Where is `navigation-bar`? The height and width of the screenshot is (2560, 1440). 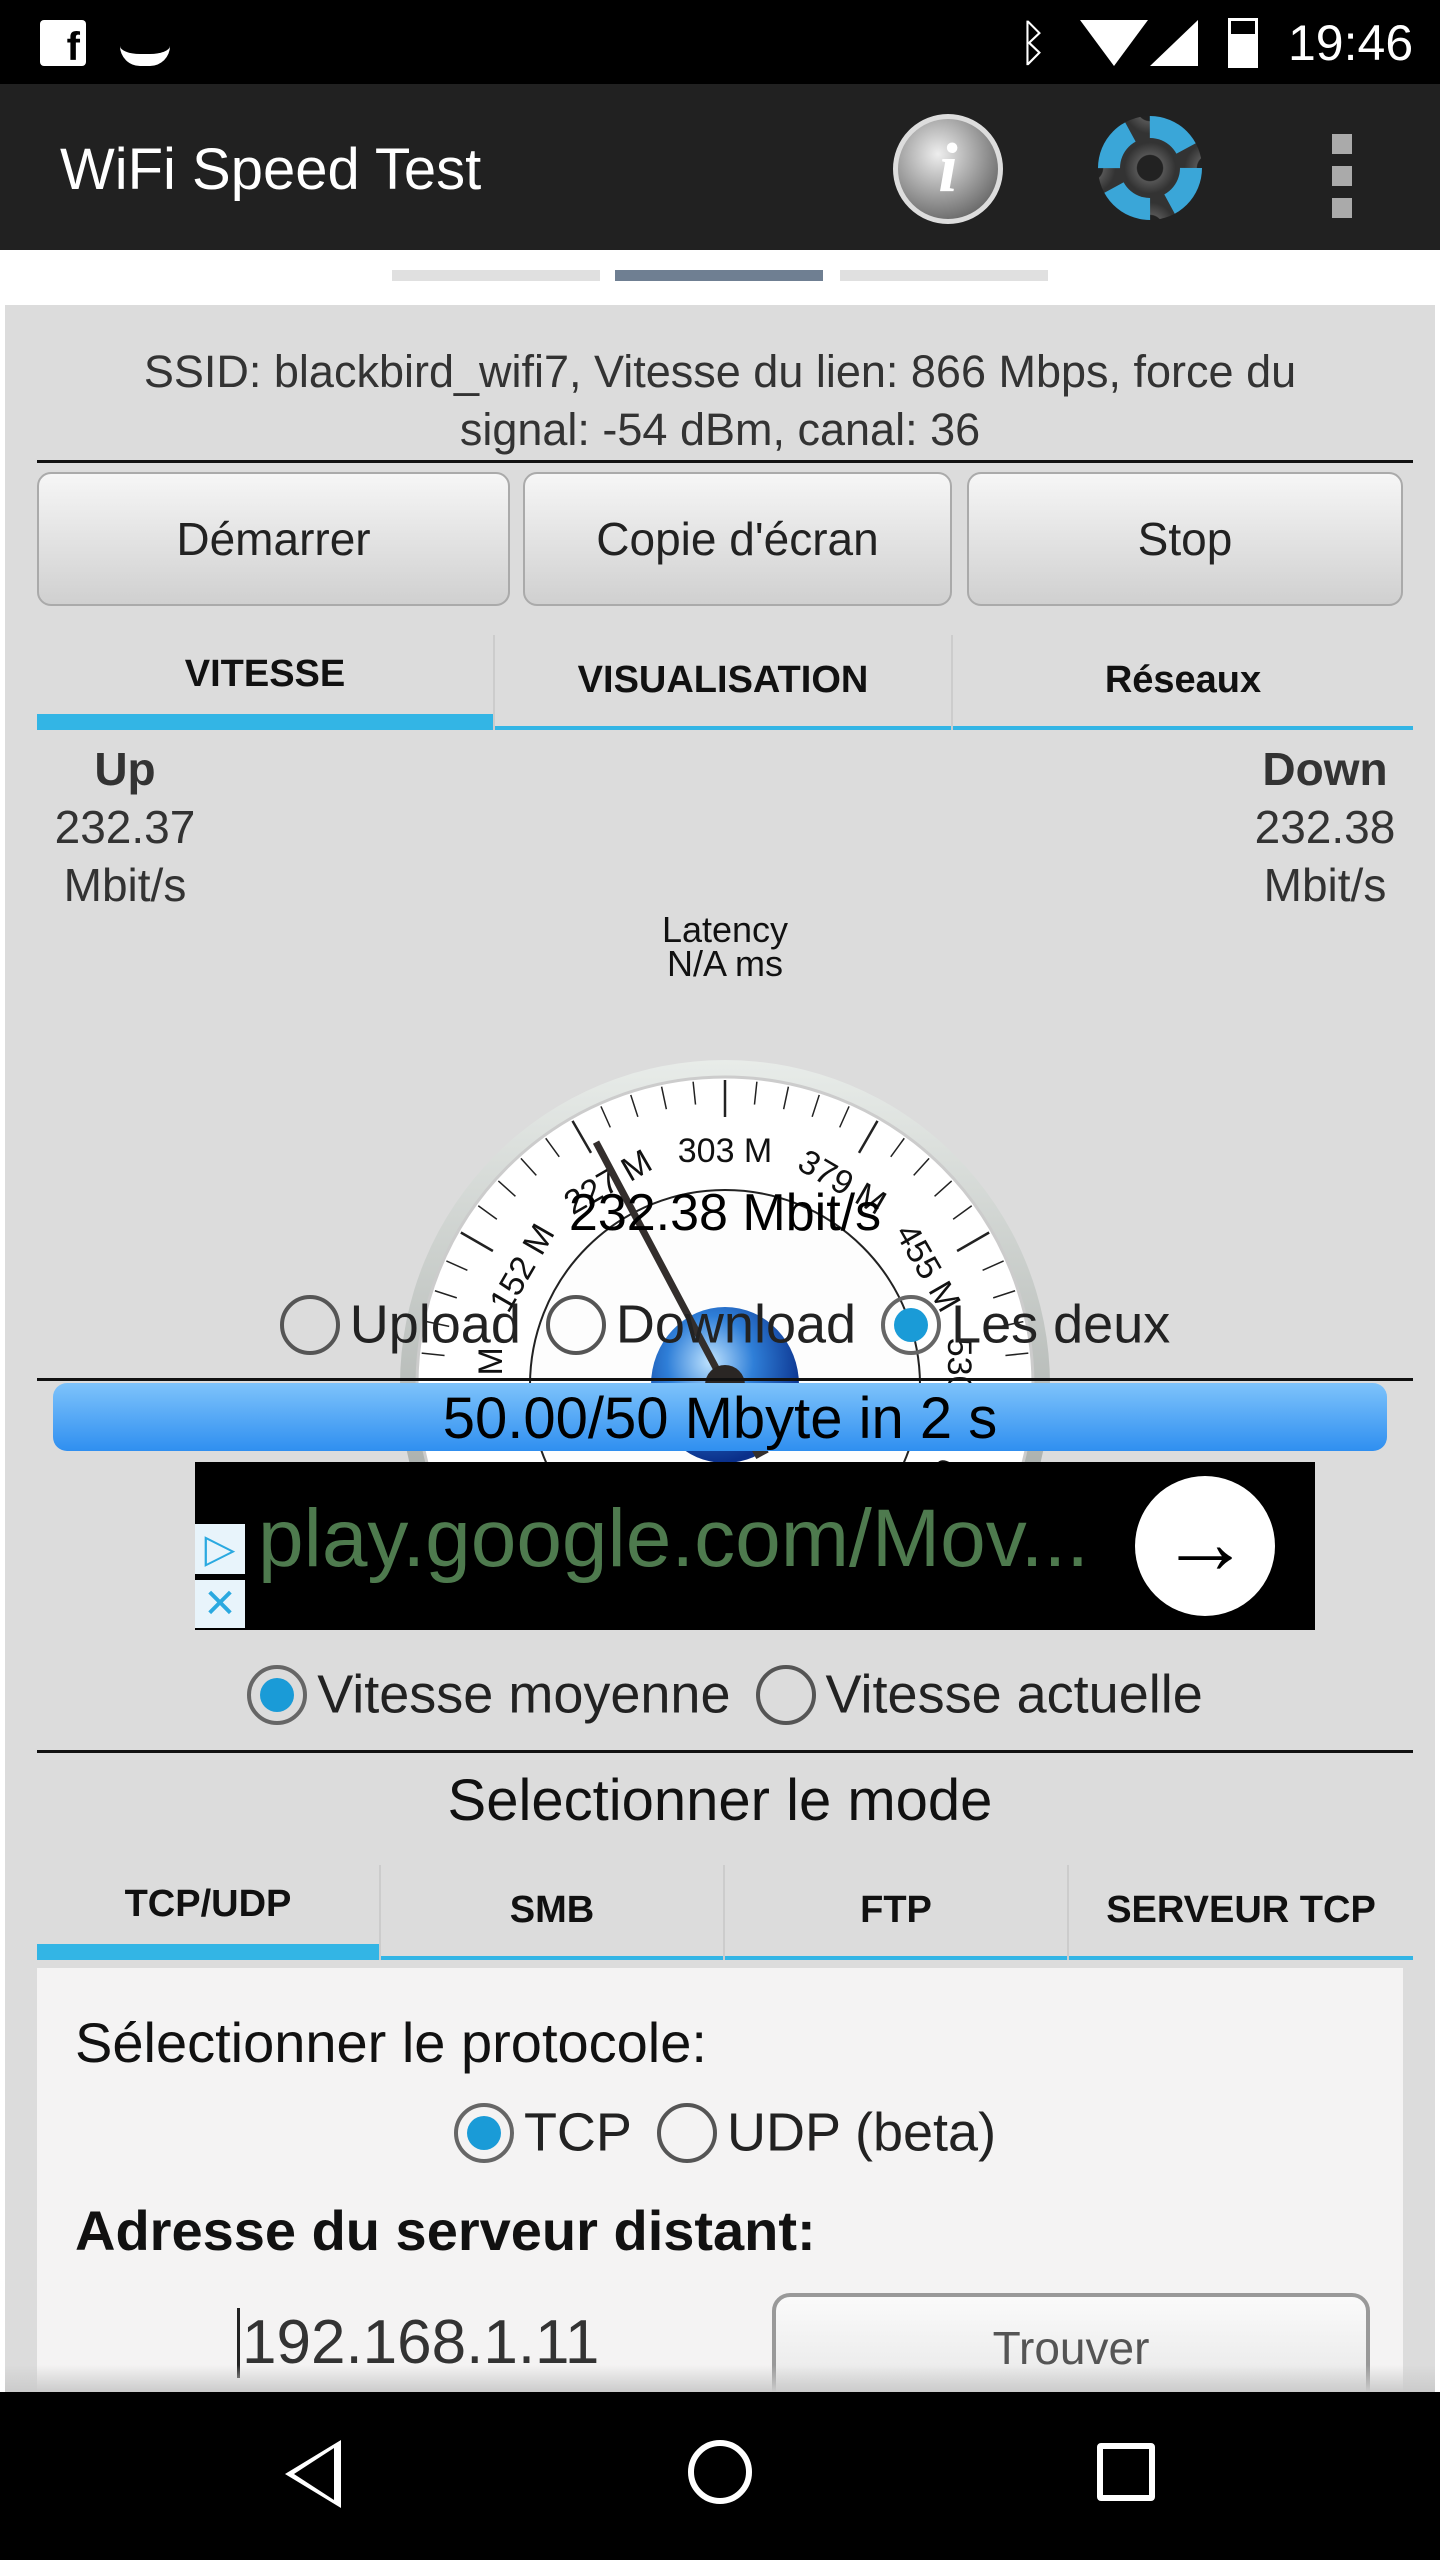
navigation-bar is located at coordinates (720, 2476).